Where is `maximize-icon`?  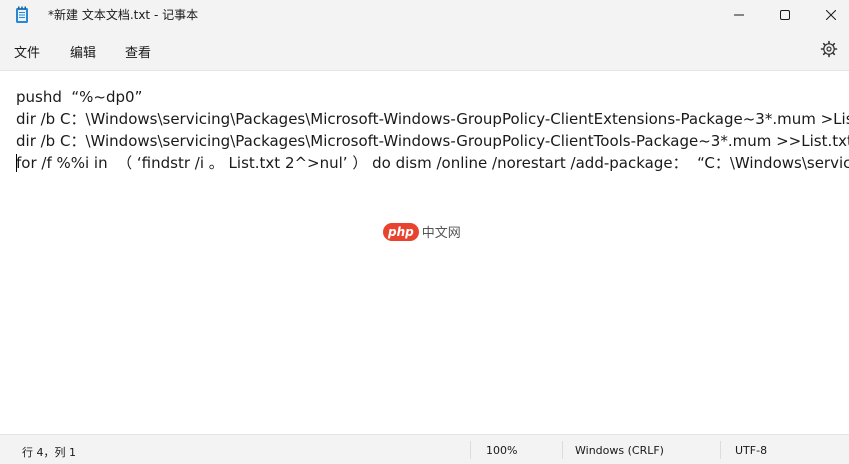 maximize-icon is located at coordinates (785, 15).